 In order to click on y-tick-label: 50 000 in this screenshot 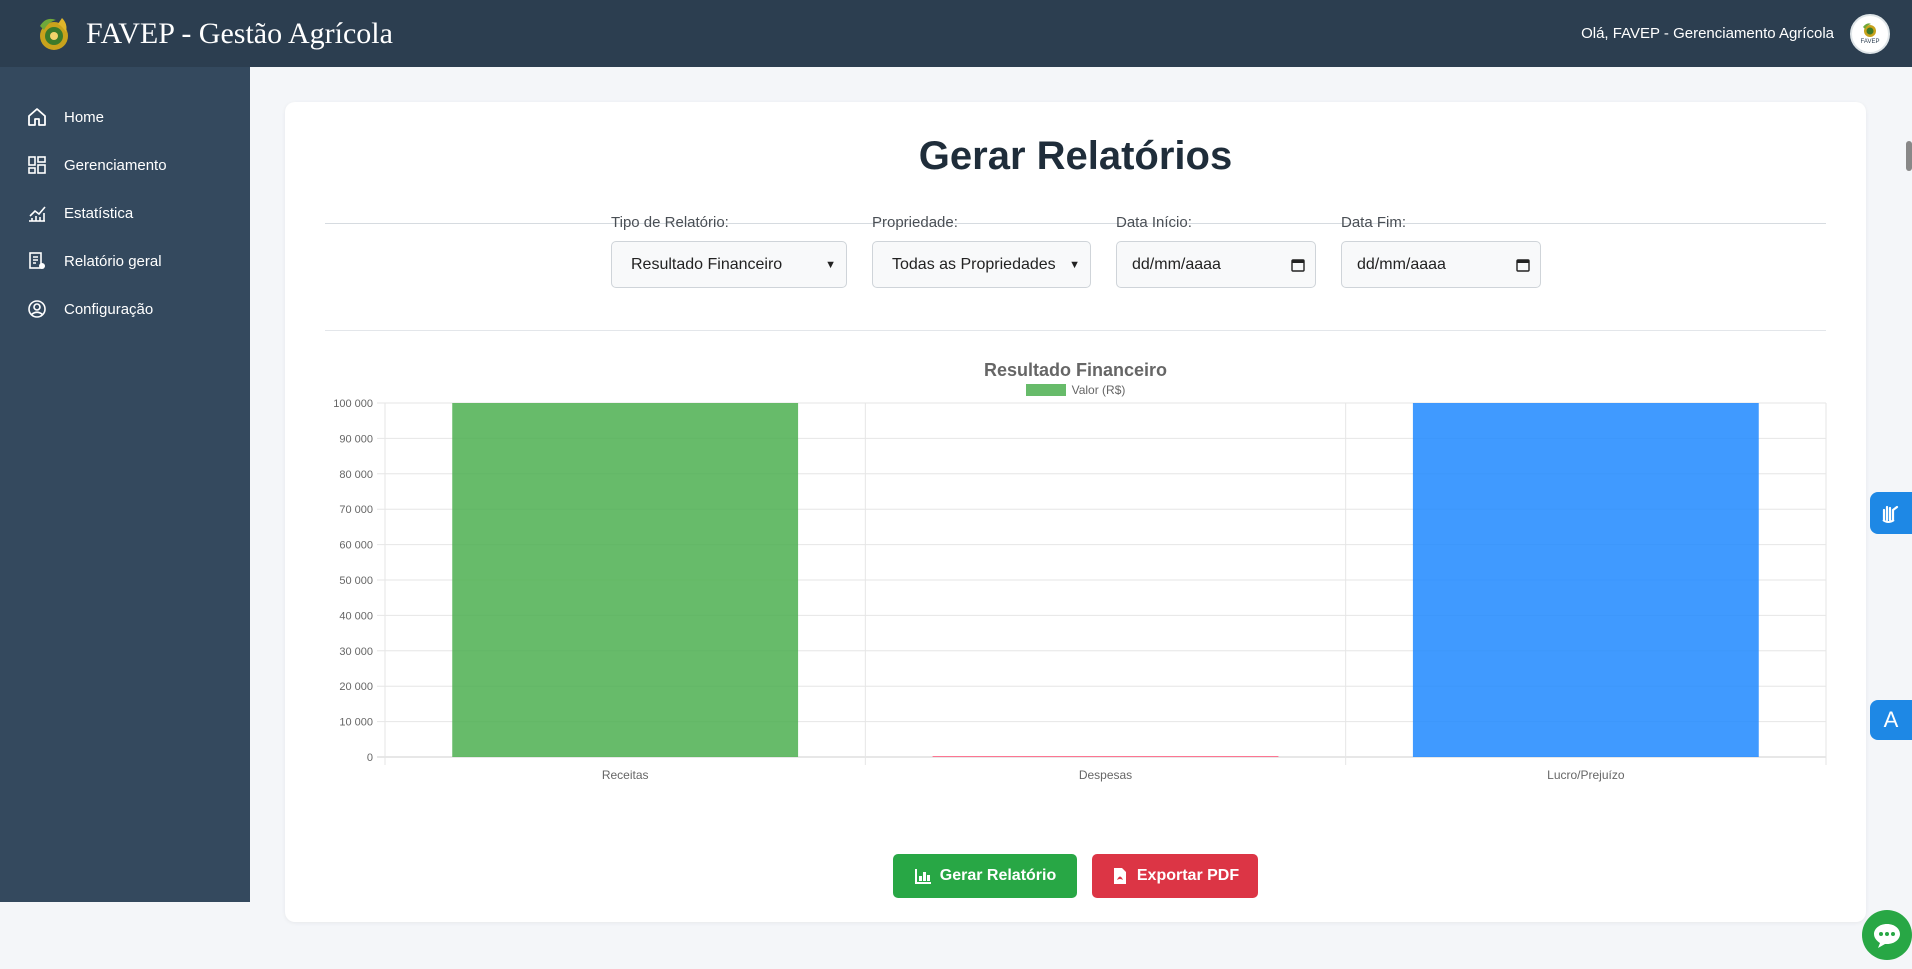, I will do `click(356, 581)`.